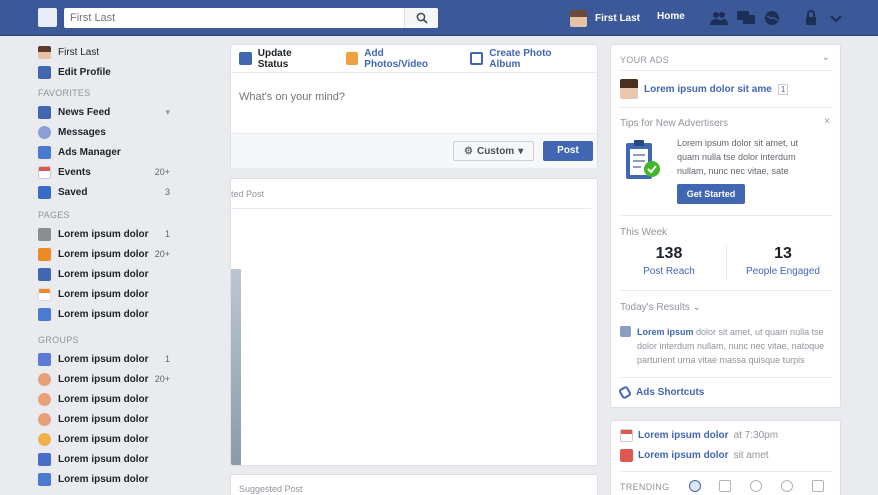 This screenshot has height=495, width=878. What do you see at coordinates (756, 486) in the screenshot?
I see `trending-tab-science-icon` at bounding box center [756, 486].